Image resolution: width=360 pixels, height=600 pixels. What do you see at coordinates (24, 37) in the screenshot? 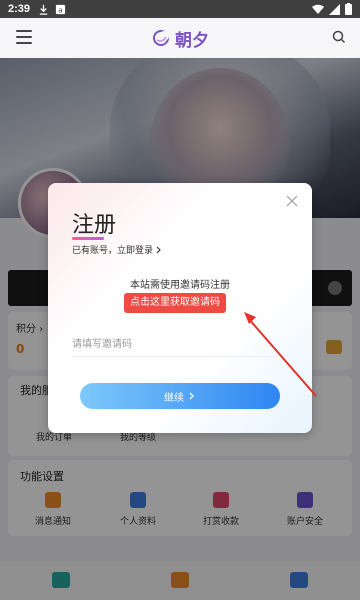
I see `menu-icon` at bounding box center [24, 37].